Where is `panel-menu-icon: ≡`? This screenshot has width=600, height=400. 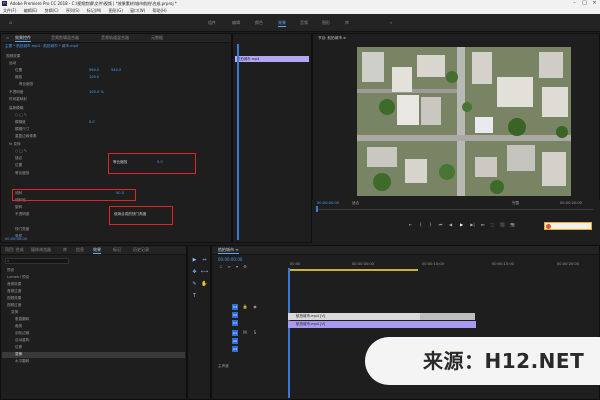
panel-menu-icon: ≡ is located at coordinates (7, 38).